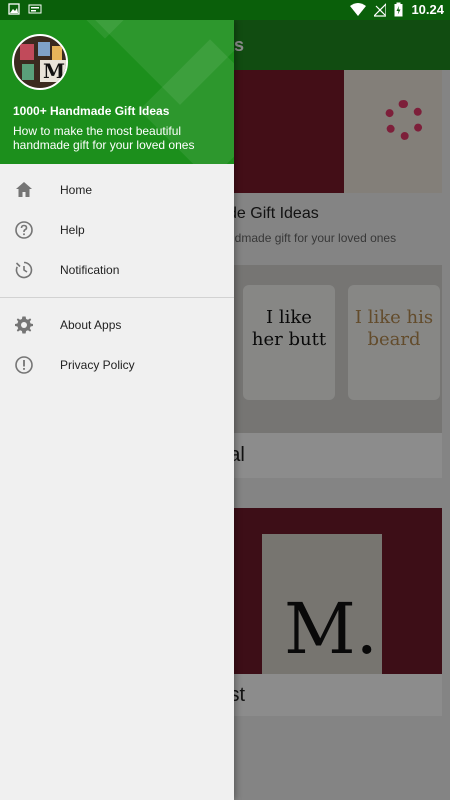 Image resolution: width=450 pixels, height=800 pixels. I want to click on menu-divider, so click(117, 297).